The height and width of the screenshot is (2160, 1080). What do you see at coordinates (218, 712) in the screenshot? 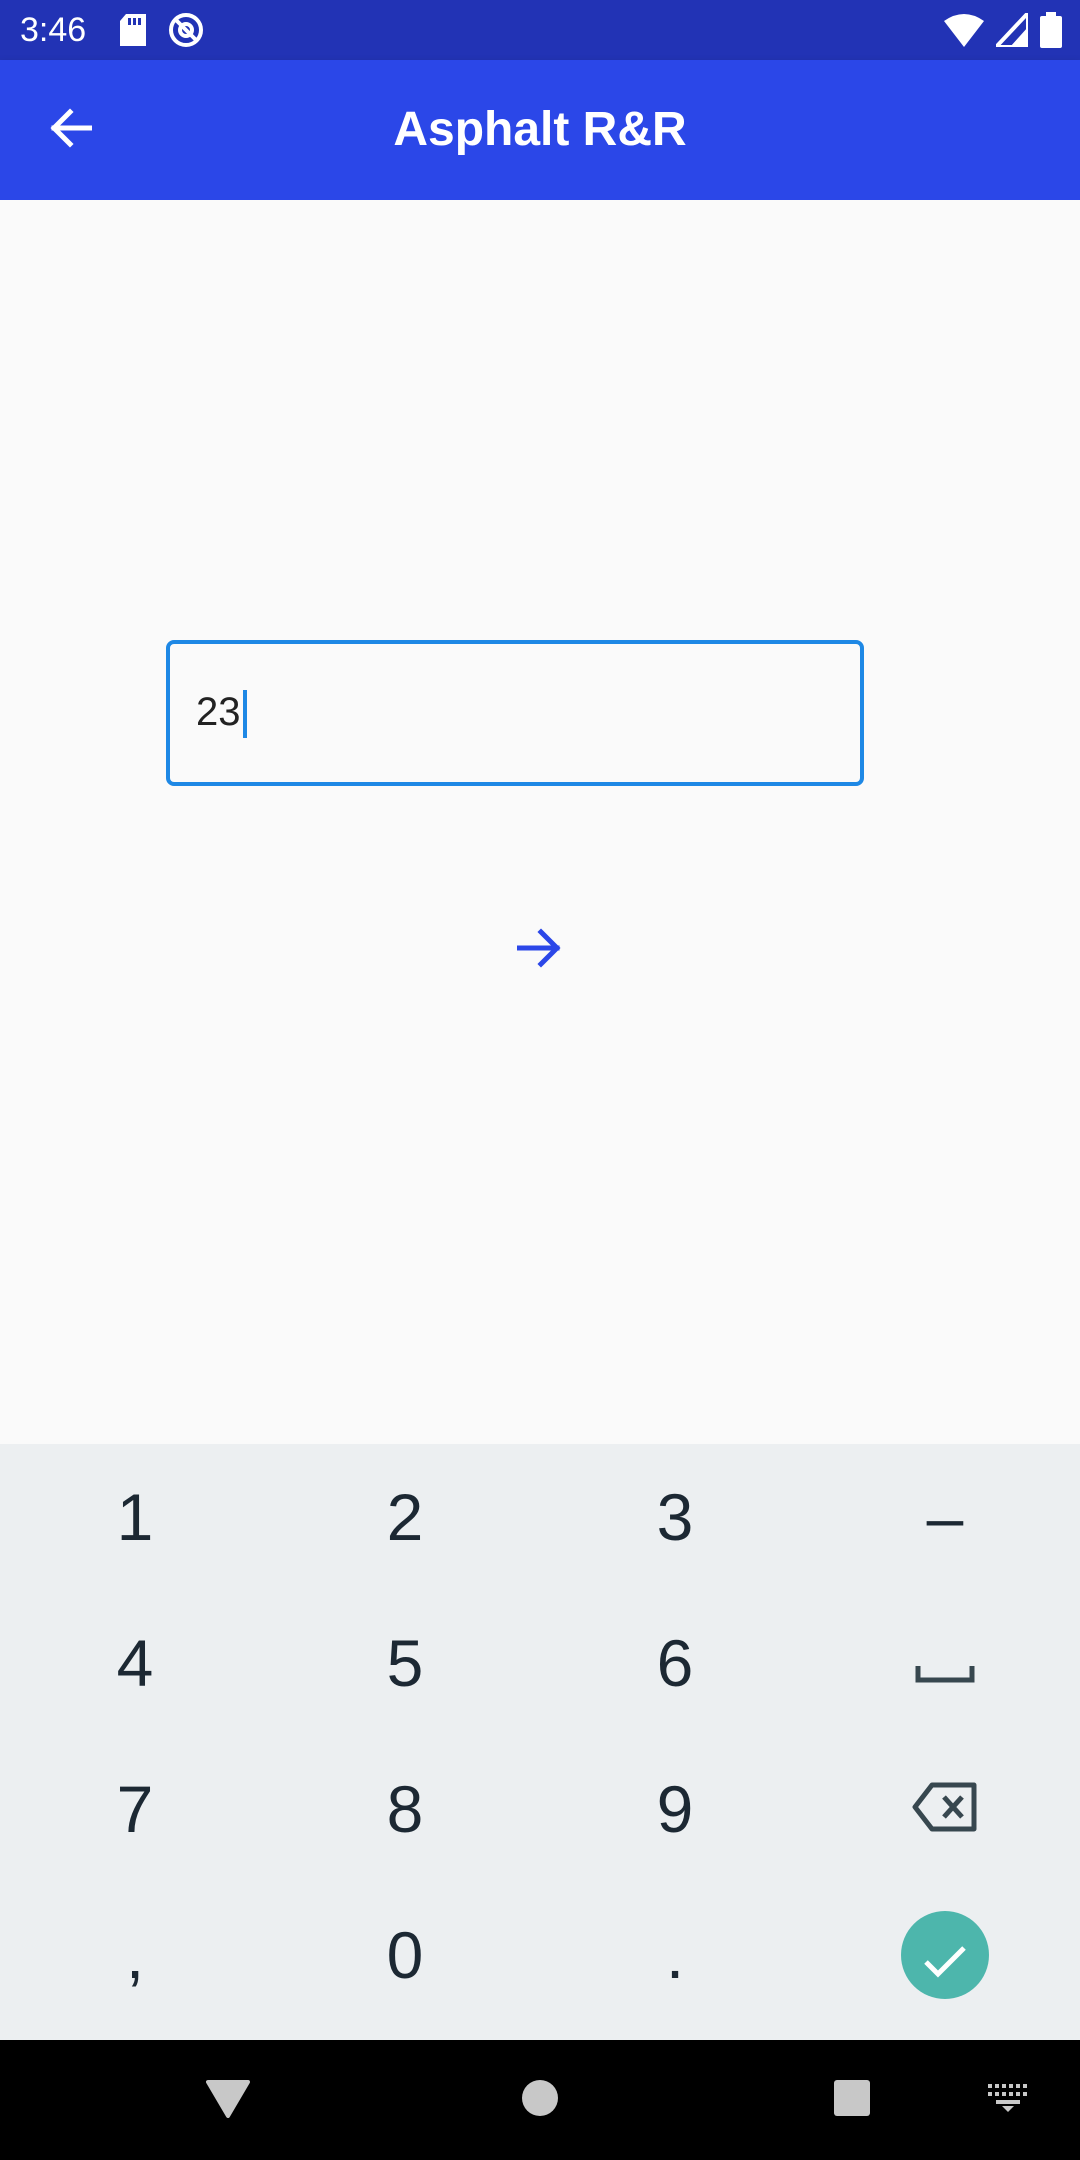
I see `input-value: 23` at bounding box center [218, 712].